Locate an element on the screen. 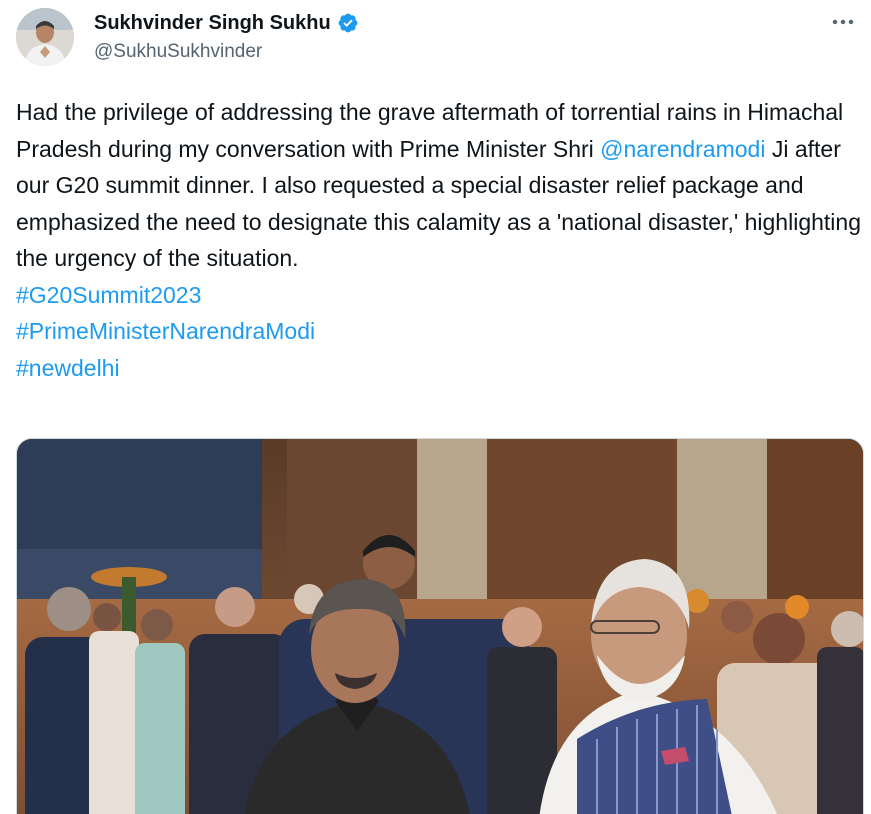  hashtag-link: #G20Summit2023 is located at coordinates (438, 295).